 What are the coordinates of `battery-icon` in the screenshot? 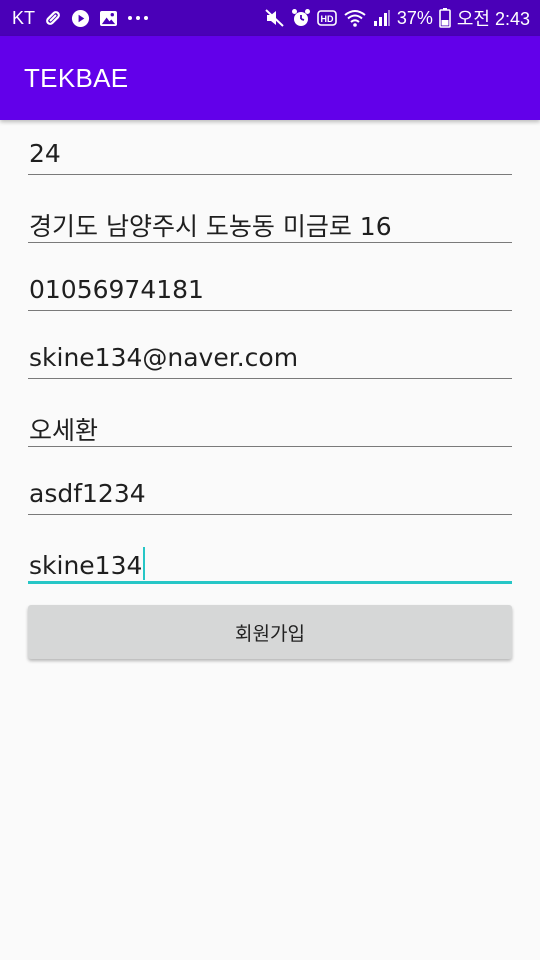 It's located at (445, 18).